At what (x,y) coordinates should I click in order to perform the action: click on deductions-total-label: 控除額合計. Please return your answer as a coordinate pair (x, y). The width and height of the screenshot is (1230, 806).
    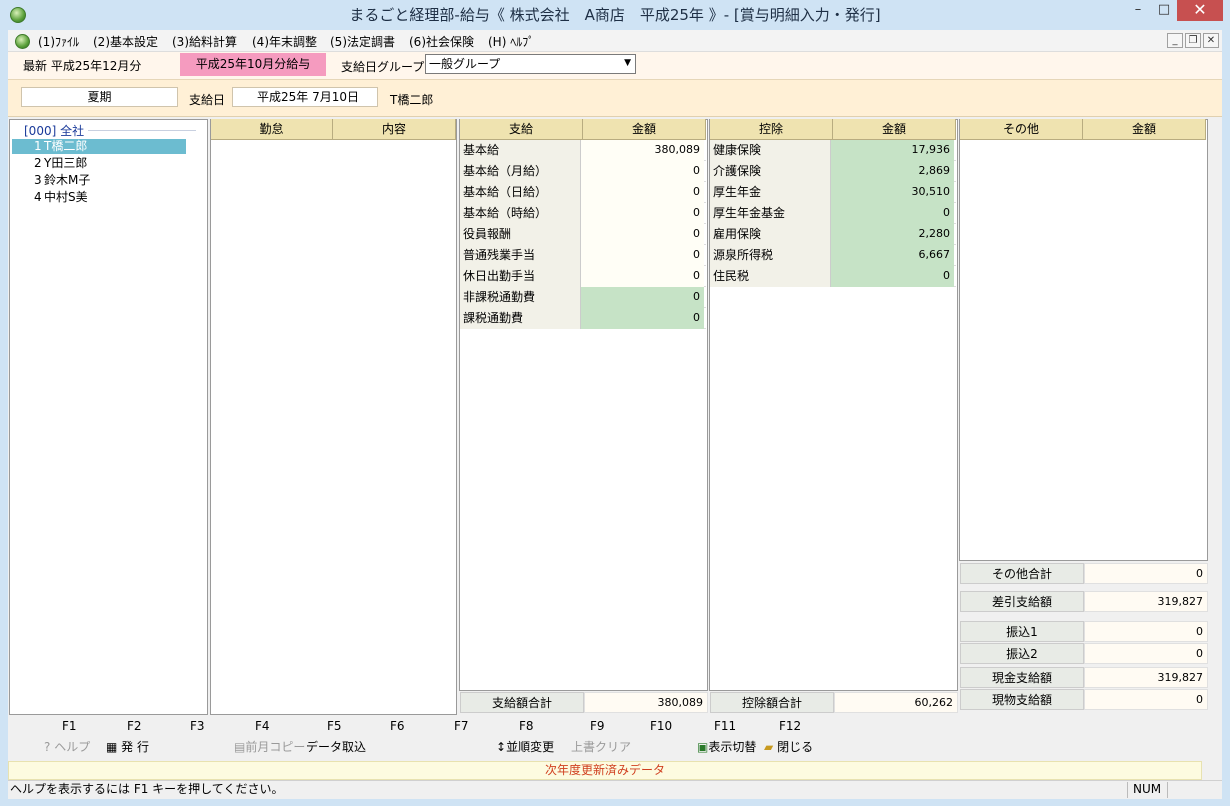
    Looking at the image, I should click on (772, 702).